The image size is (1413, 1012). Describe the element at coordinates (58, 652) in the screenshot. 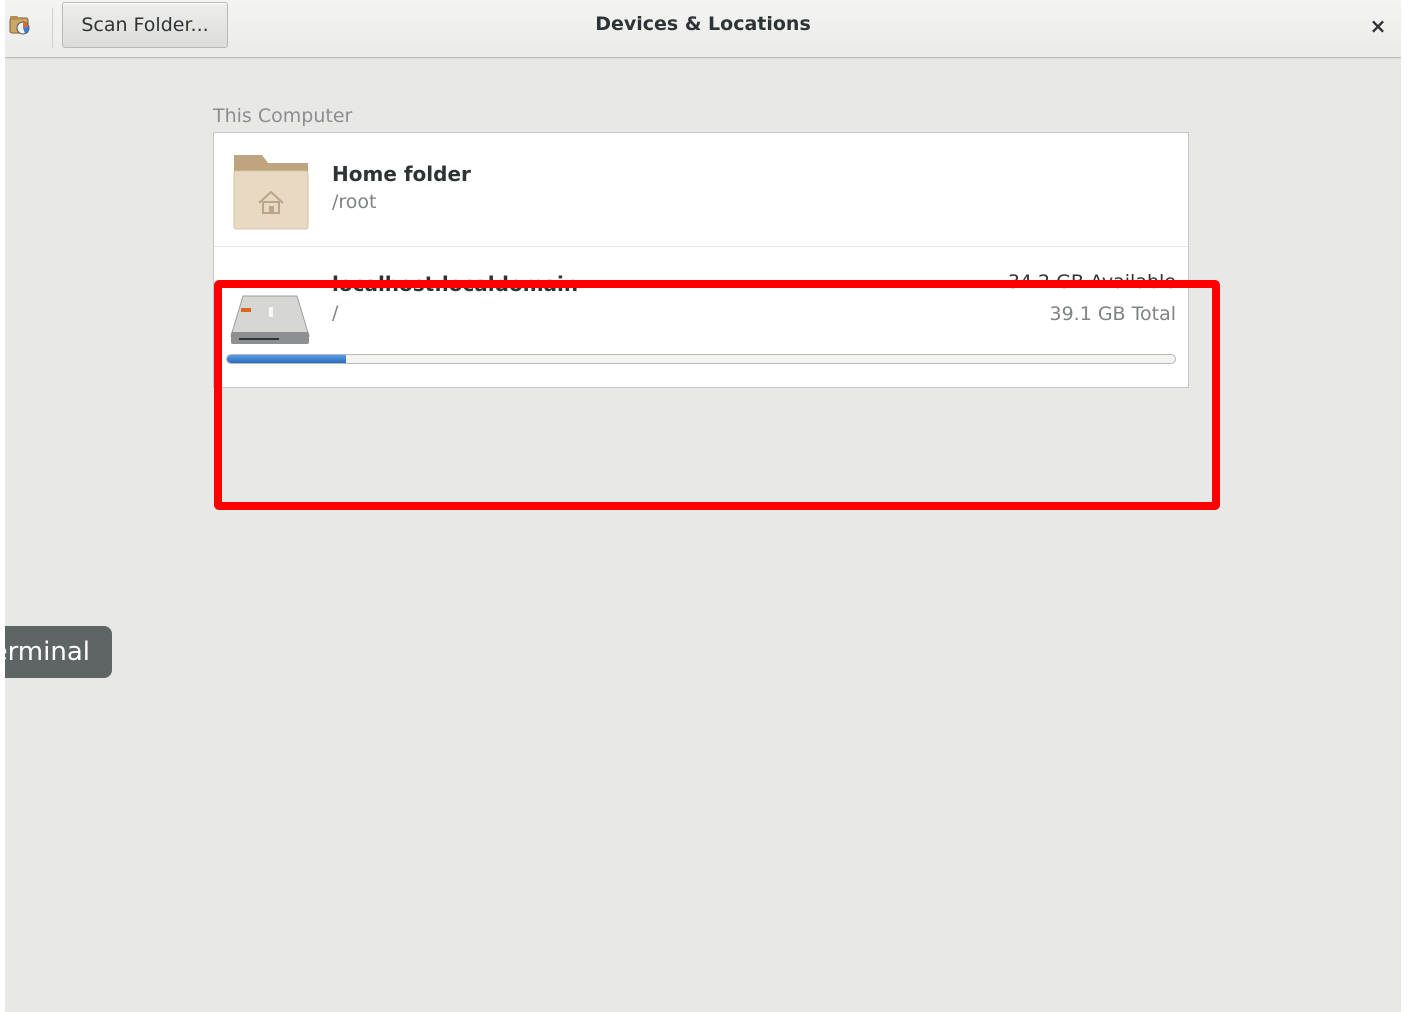

I see `terminal-tooltip: erminal` at that location.